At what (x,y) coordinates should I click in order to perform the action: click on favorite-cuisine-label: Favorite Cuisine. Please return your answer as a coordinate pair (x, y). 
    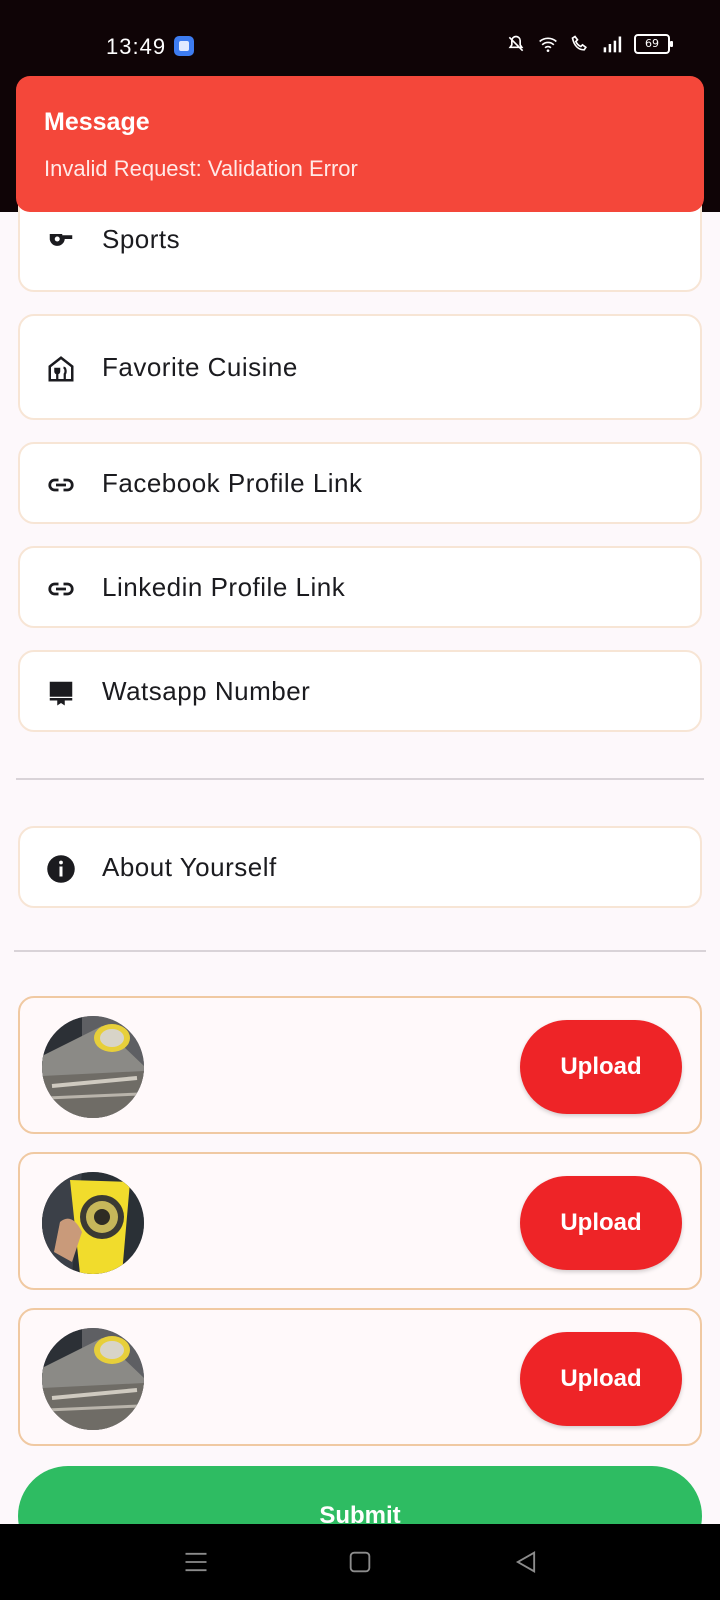
    Looking at the image, I should click on (200, 367).